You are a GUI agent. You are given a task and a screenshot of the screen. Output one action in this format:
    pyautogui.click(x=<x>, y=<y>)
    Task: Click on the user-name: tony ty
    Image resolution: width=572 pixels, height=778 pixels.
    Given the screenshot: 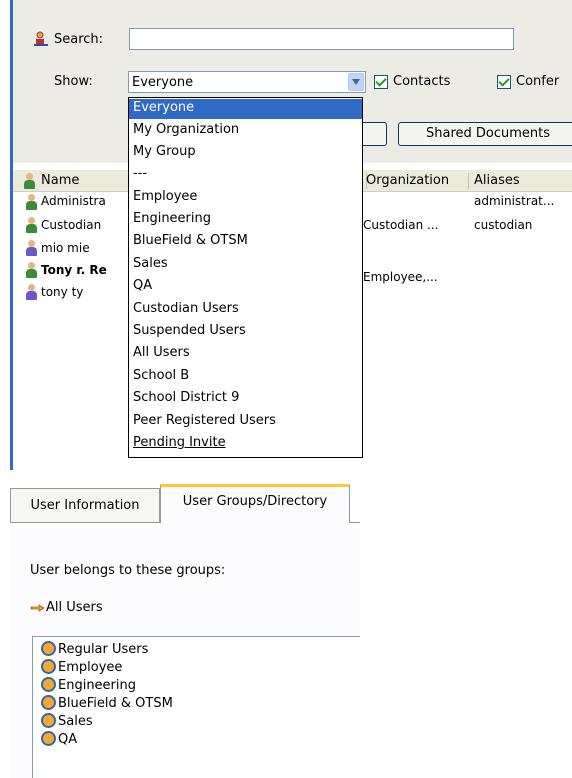 What is the action you would take?
    pyautogui.click(x=62, y=292)
    